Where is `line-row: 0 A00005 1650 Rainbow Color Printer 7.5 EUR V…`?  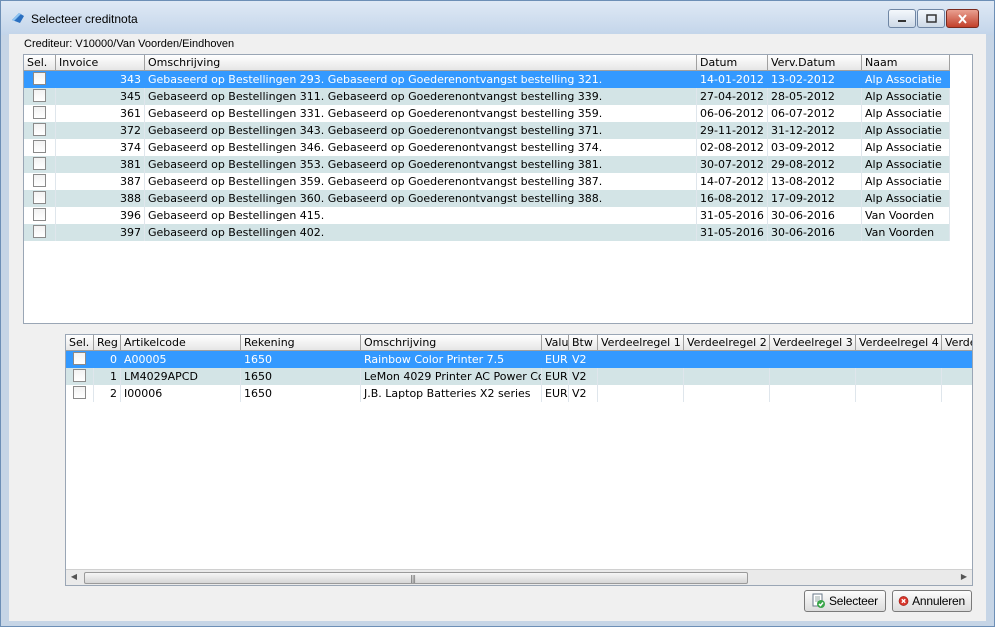 line-row: 0 A00005 1650 Rainbow Color Printer 7.5 EUR V… is located at coordinates (519, 359).